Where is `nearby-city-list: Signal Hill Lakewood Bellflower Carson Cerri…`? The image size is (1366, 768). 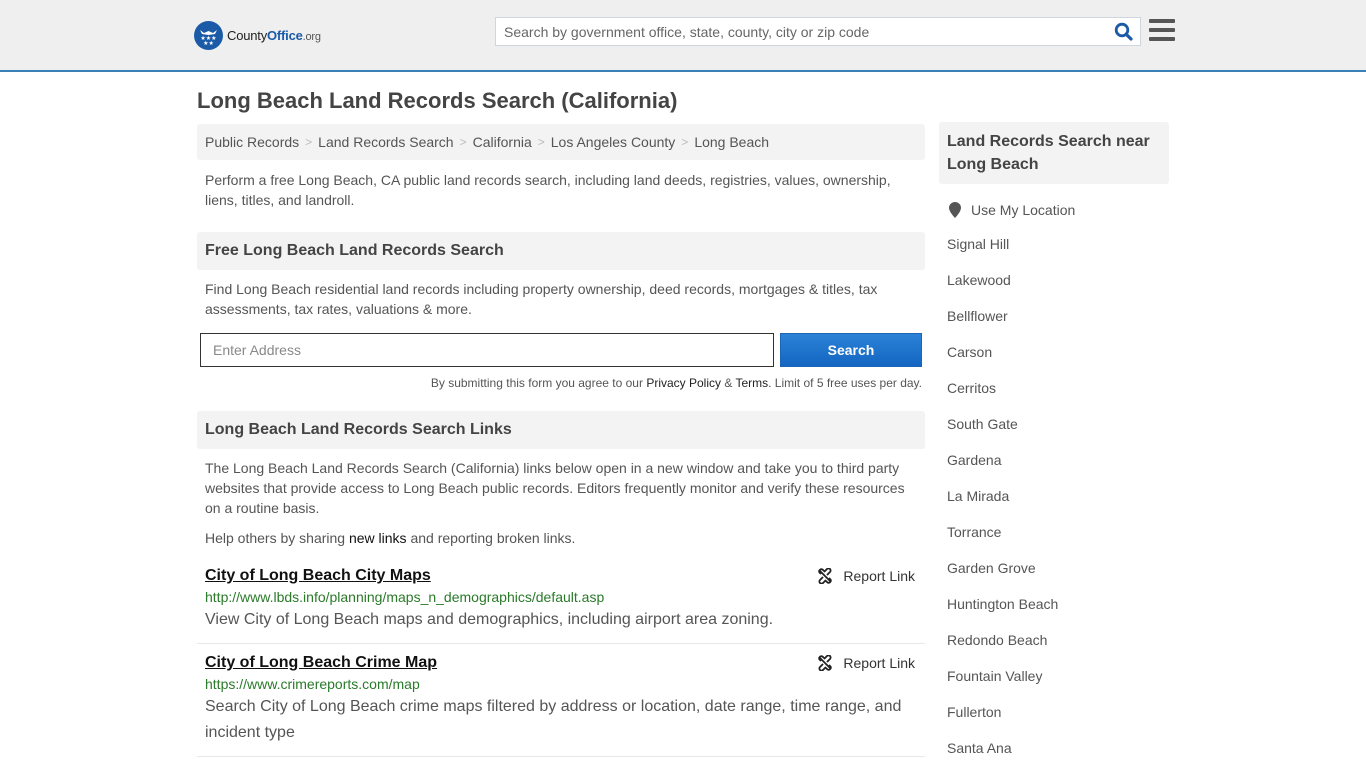 nearby-city-list: Signal Hill Lakewood Bellflower Carson Cerri… is located at coordinates (1054, 496).